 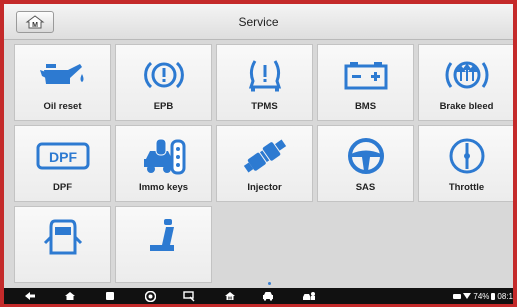 I want to click on tile-tpms: TPMS, so click(x=264, y=82).